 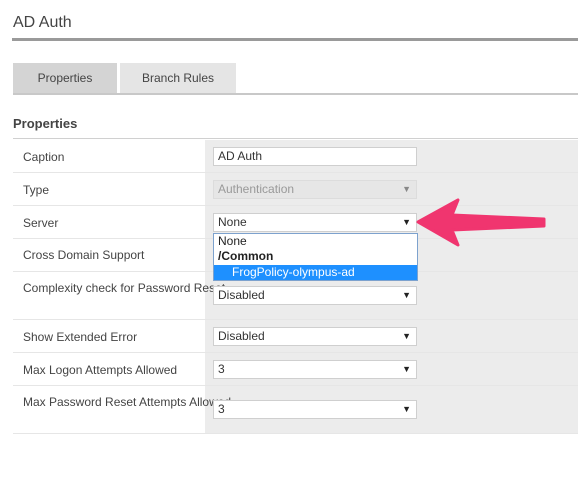 What do you see at coordinates (241, 336) in the screenshot?
I see `extended-error-select-value: Disabled` at bounding box center [241, 336].